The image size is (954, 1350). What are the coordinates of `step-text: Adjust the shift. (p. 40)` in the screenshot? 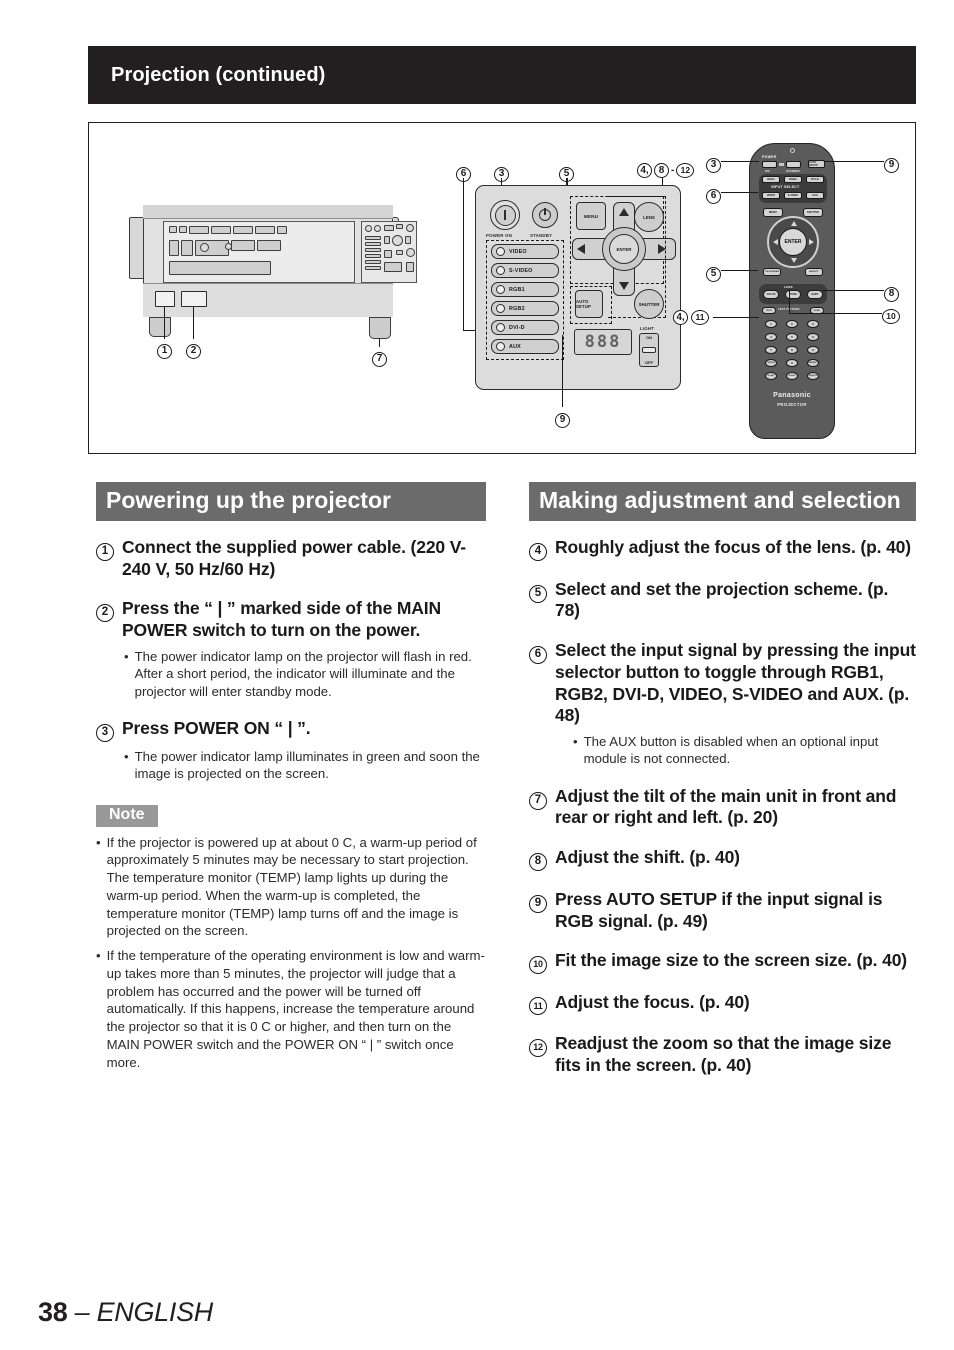 It's located at (647, 857).